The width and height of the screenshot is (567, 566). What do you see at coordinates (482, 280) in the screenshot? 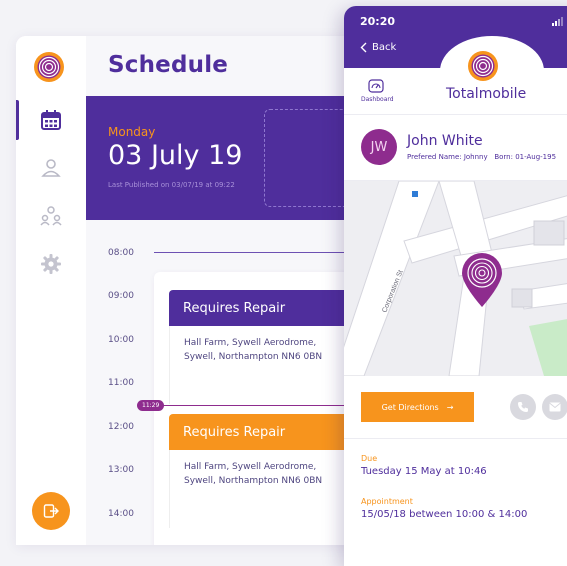
I see `map-pin-icon` at bounding box center [482, 280].